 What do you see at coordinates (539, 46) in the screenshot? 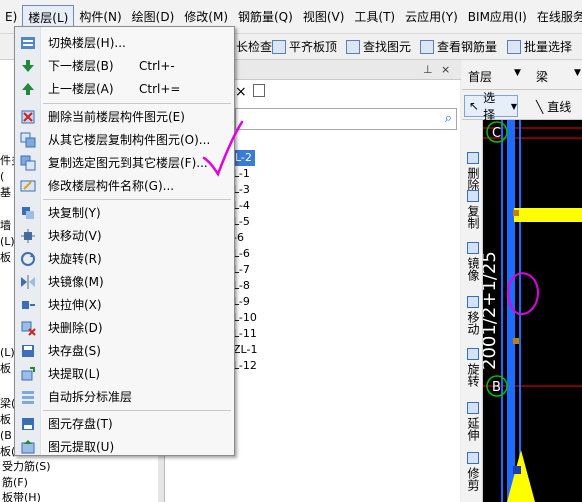
I see `batch-select-button: 批量选择` at bounding box center [539, 46].